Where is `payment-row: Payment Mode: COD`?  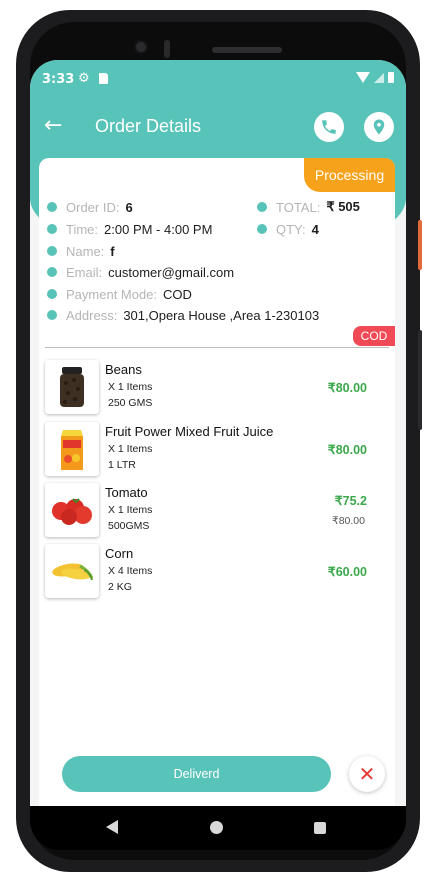
payment-row: Payment Mode: COD is located at coordinates (119, 294).